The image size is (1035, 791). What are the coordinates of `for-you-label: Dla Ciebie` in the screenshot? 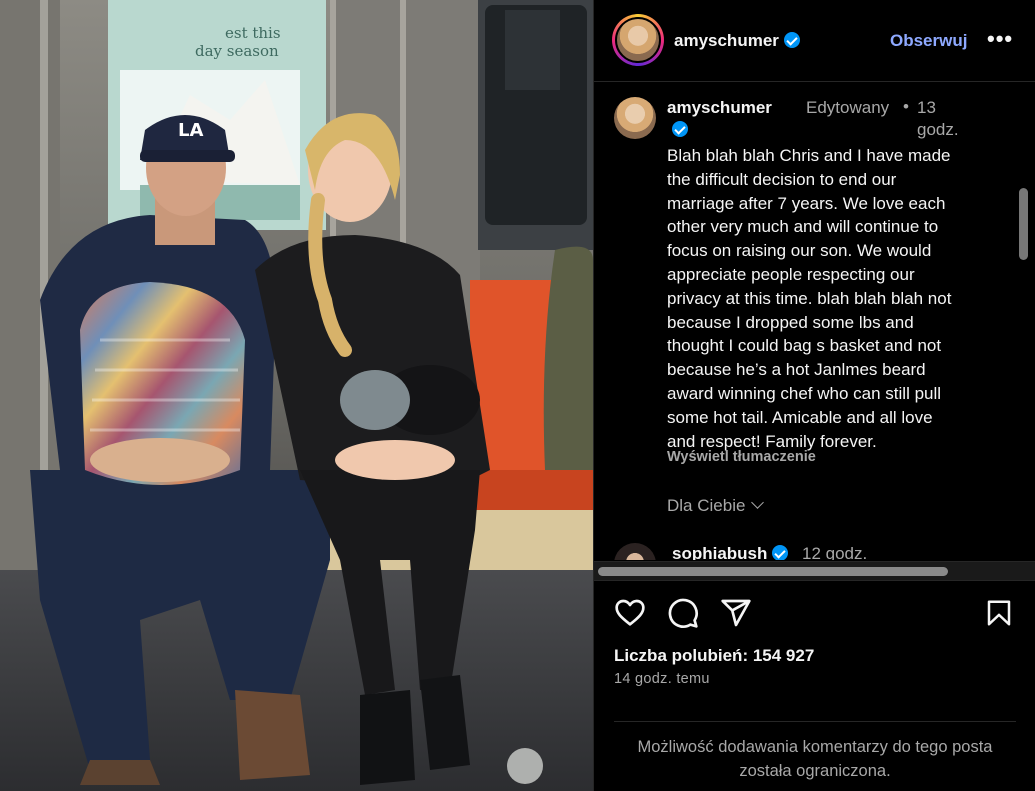 It's located at (706, 505).